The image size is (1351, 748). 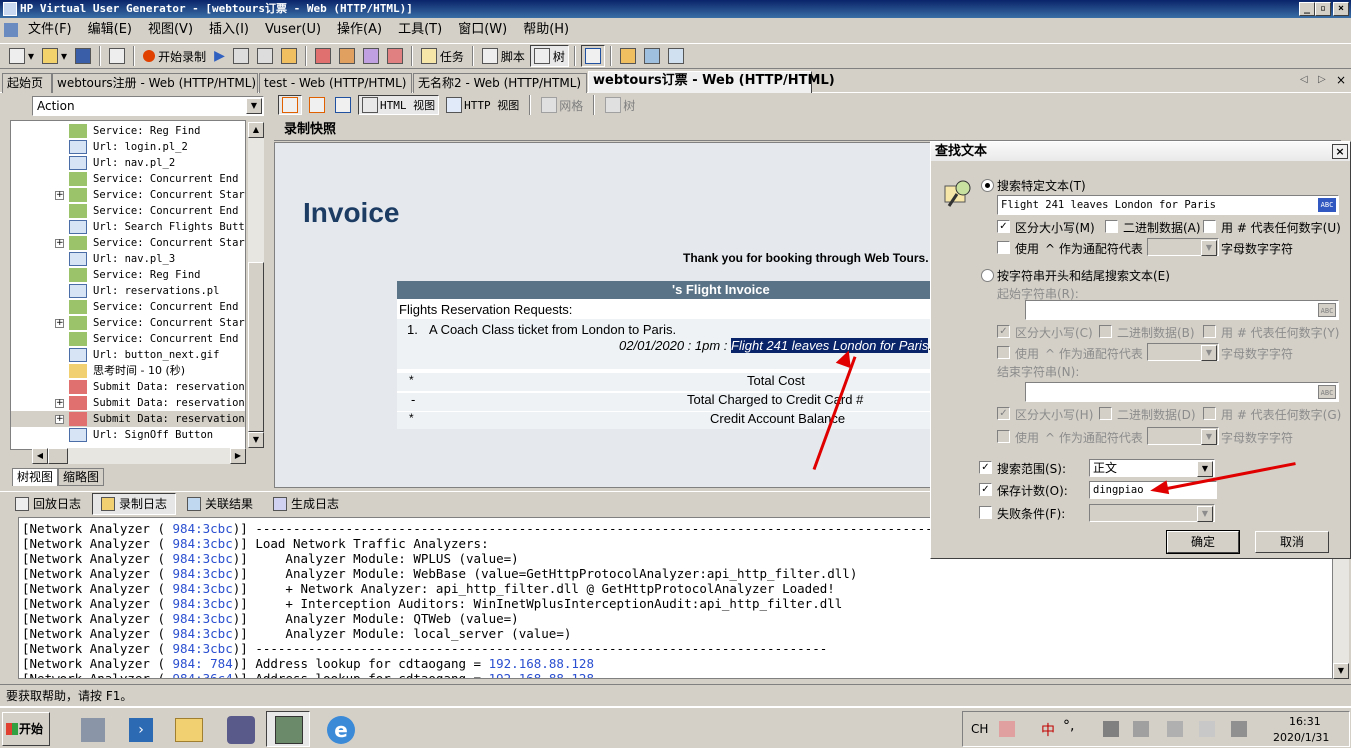 What do you see at coordinates (27, 83) in the screenshot?
I see `tab-start-page: 起始页` at bounding box center [27, 83].